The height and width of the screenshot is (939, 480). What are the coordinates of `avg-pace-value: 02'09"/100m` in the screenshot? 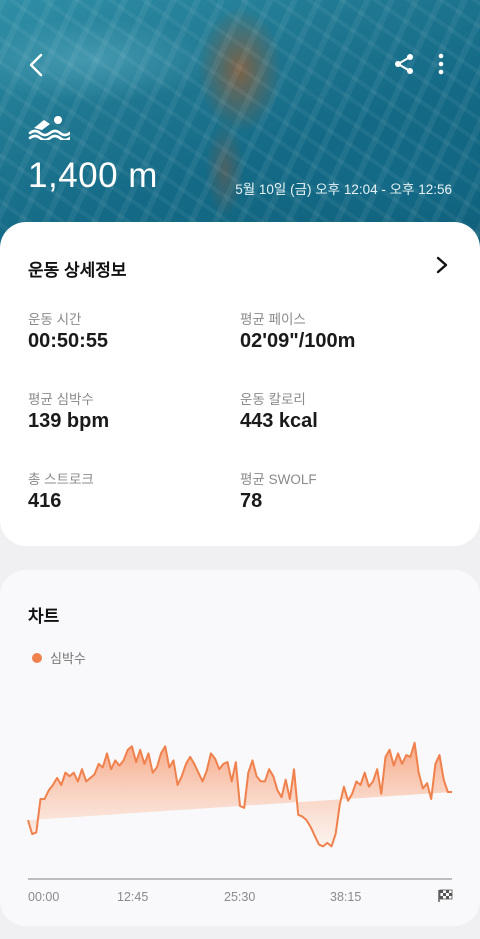 It's located at (298, 341).